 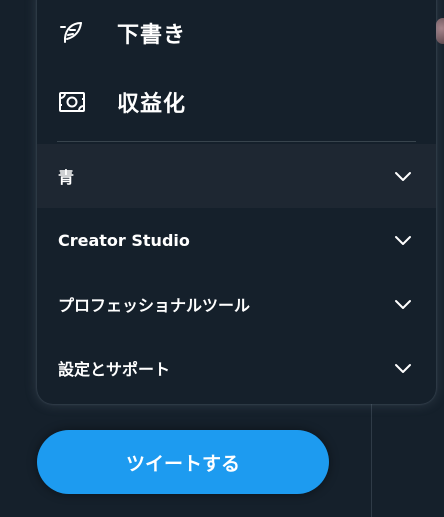 I want to click on menu-item-monetize: 収益化, so click(x=236, y=102).